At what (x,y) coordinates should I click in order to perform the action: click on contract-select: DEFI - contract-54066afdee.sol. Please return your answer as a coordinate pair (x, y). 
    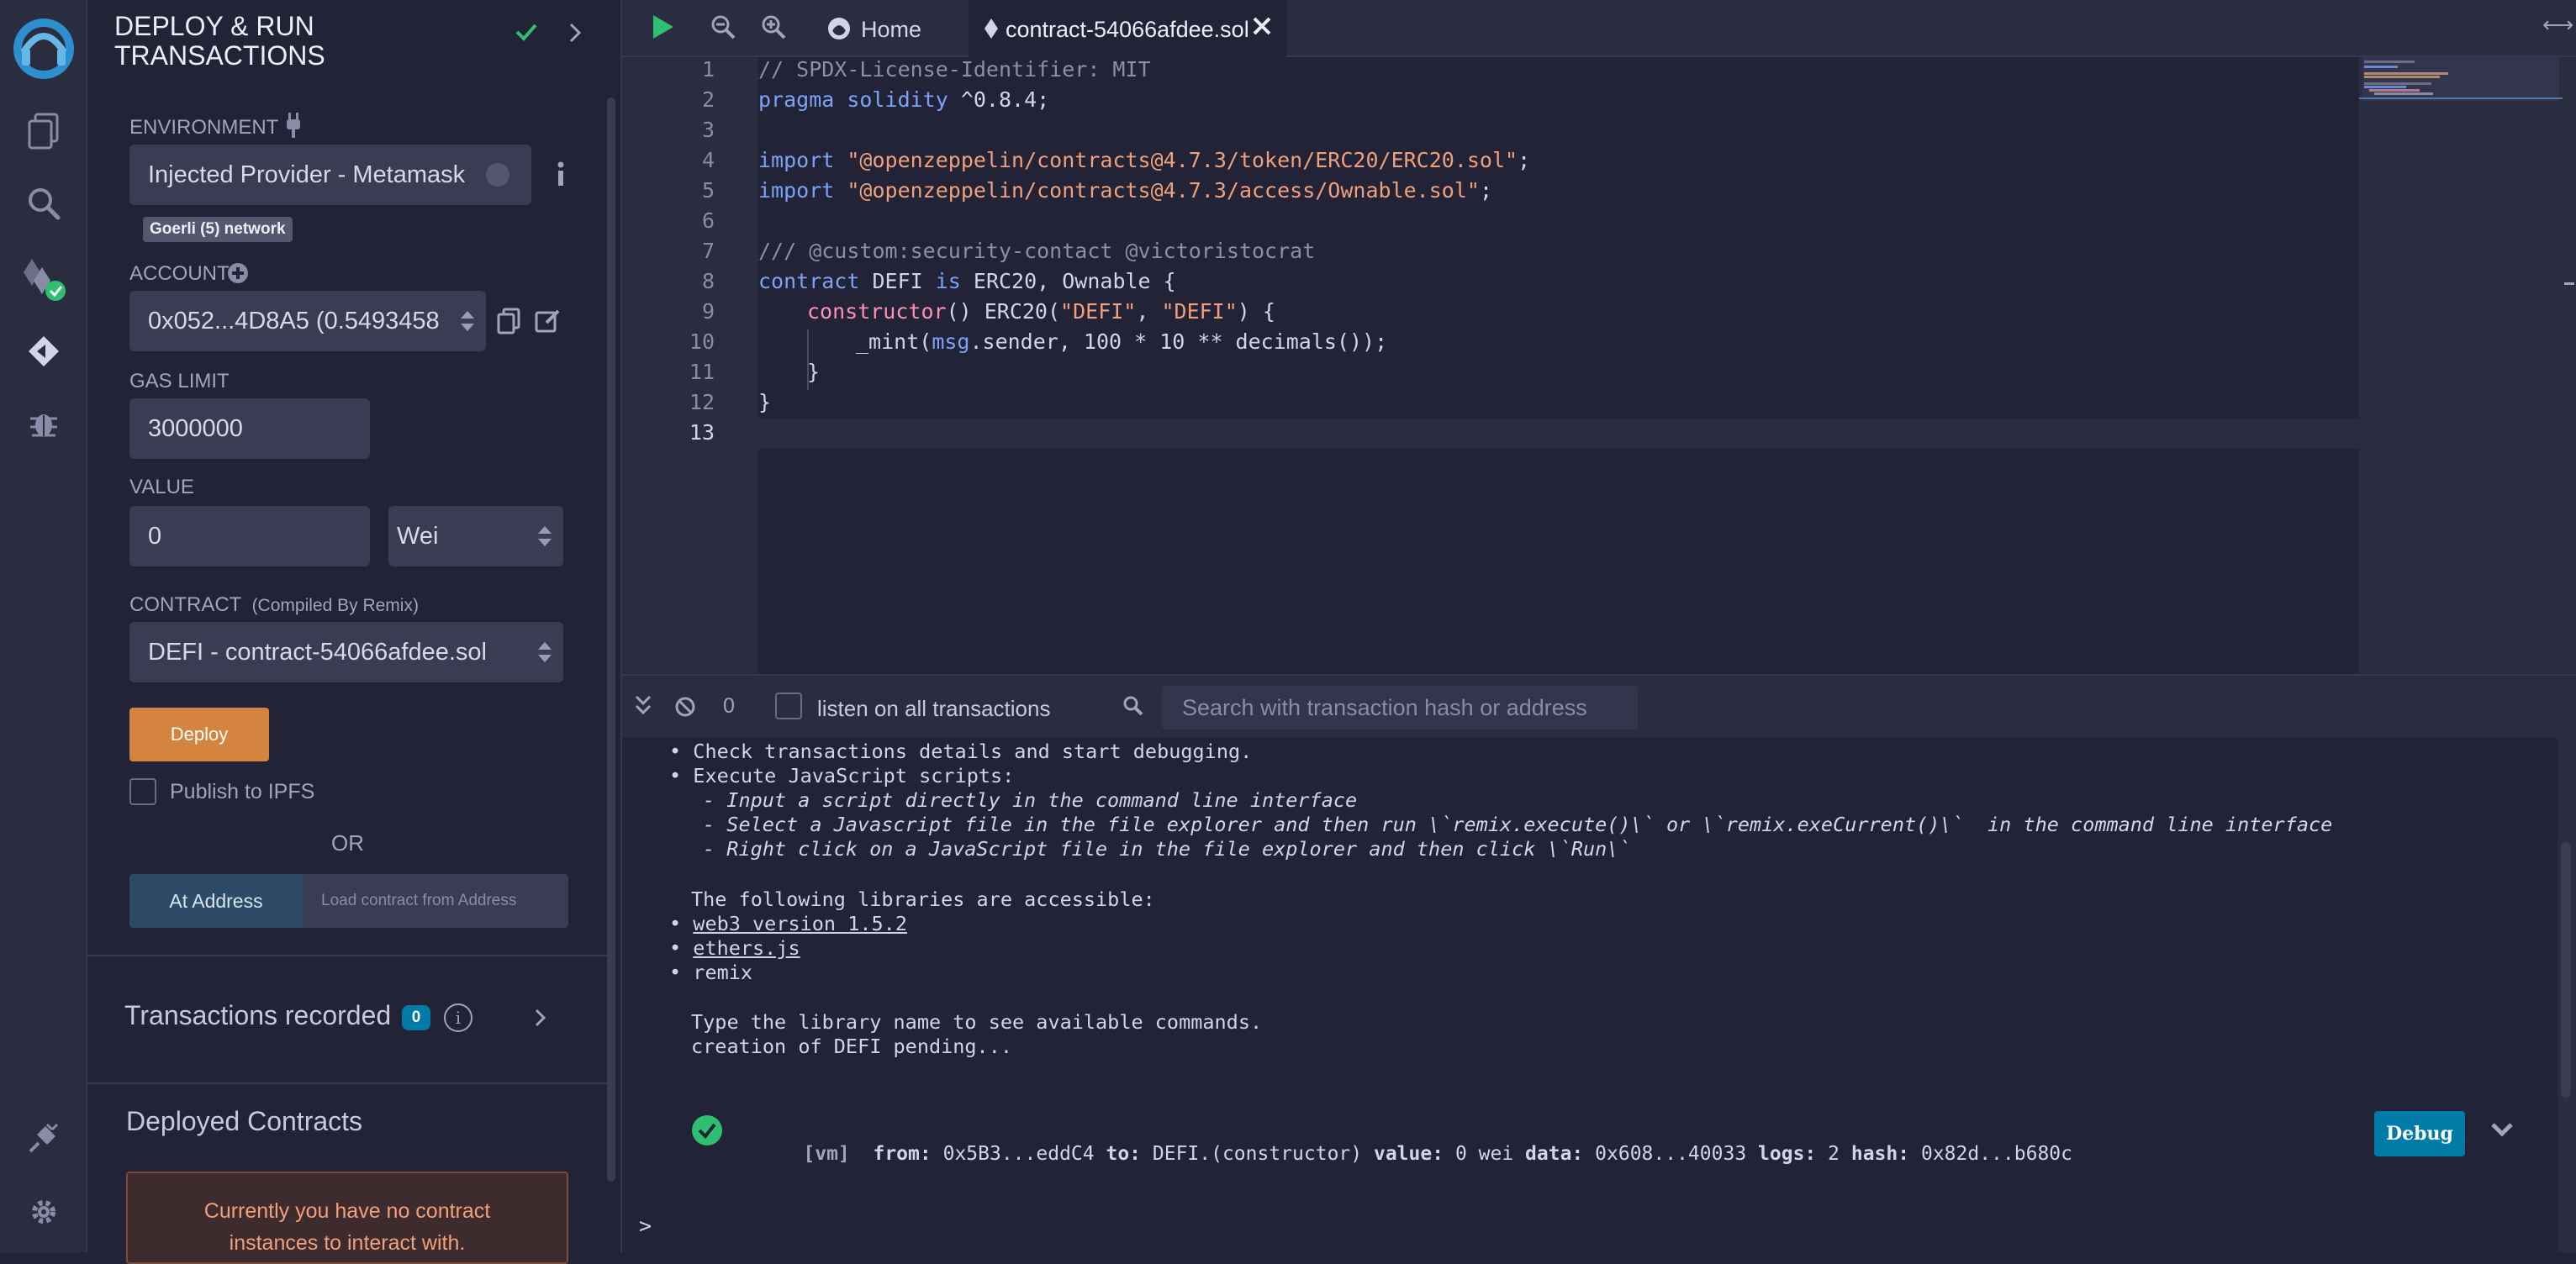
    Looking at the image, I should click on (346, 652).